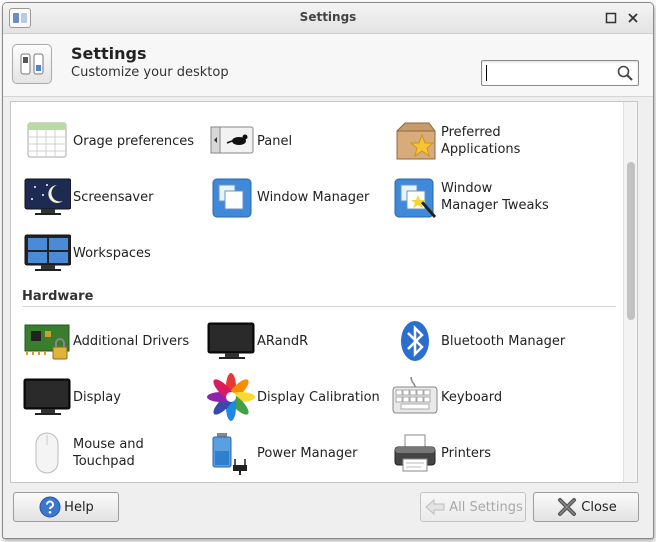 This screenshot has width=656, height=542. I want to click on all-settings-button: All Settings, so click(473, 507).